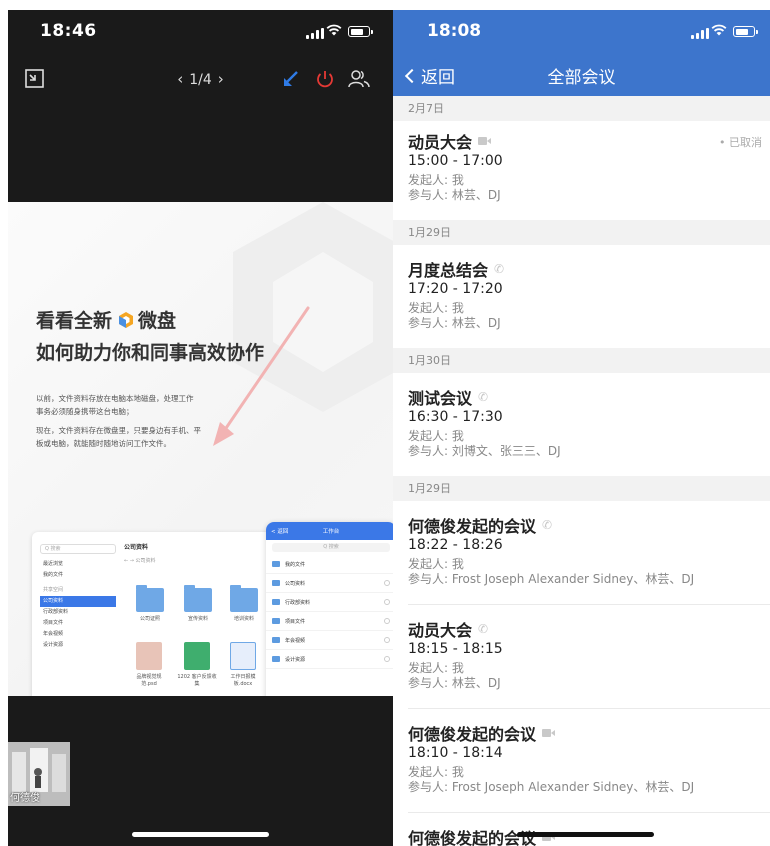 The height and width of the screenshot is (846, 770). Describe the element at coordinates (140, 554) in the screenshot. I see `mockup-main: 公司资料 ← → 公司资料` at that location.